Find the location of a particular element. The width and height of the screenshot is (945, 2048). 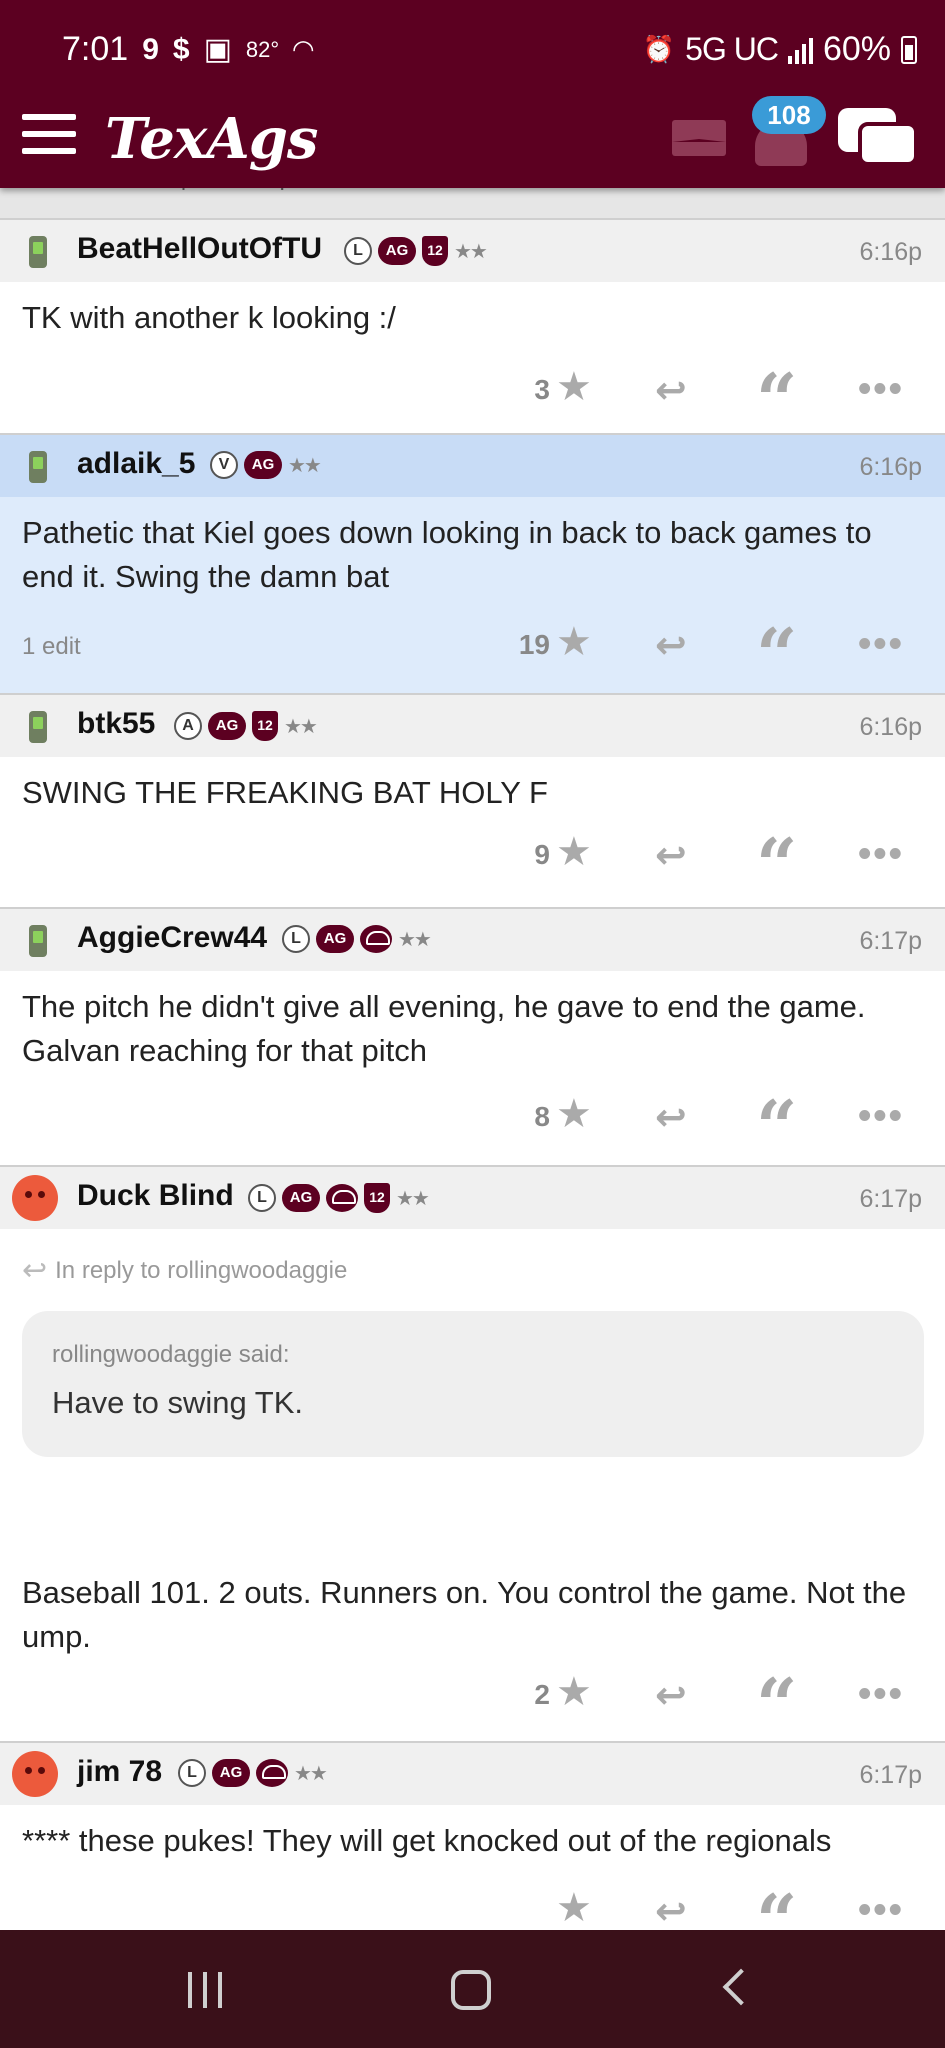

post-actions: 2 ★ ↩ “ ••• is located at coordinates (472, 1704).